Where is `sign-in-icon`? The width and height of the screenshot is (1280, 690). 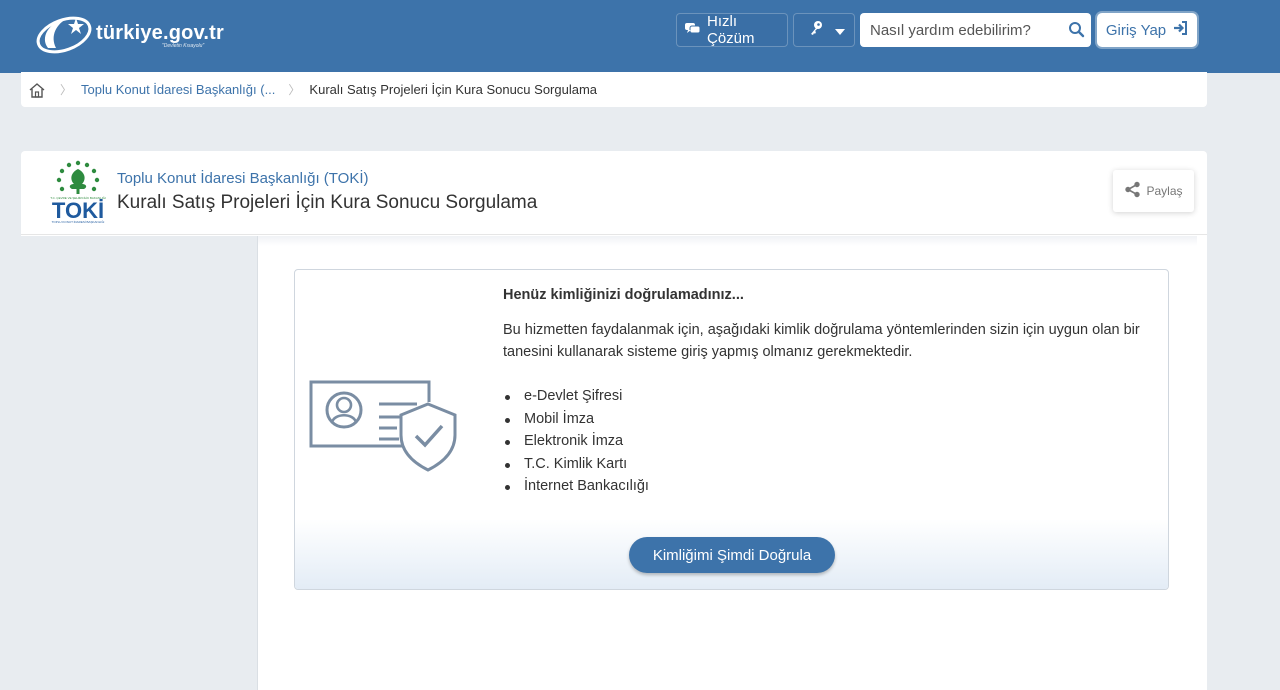
sign-in-icon is located at coordinates (1180, 30).